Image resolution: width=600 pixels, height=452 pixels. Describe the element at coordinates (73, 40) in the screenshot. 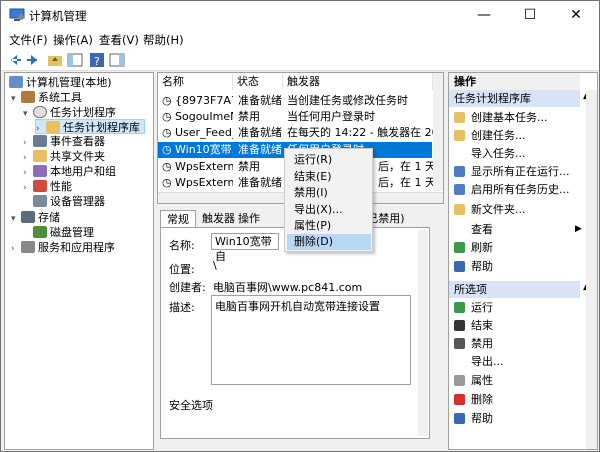

I see `menu-action: 操作(A)` at that location.